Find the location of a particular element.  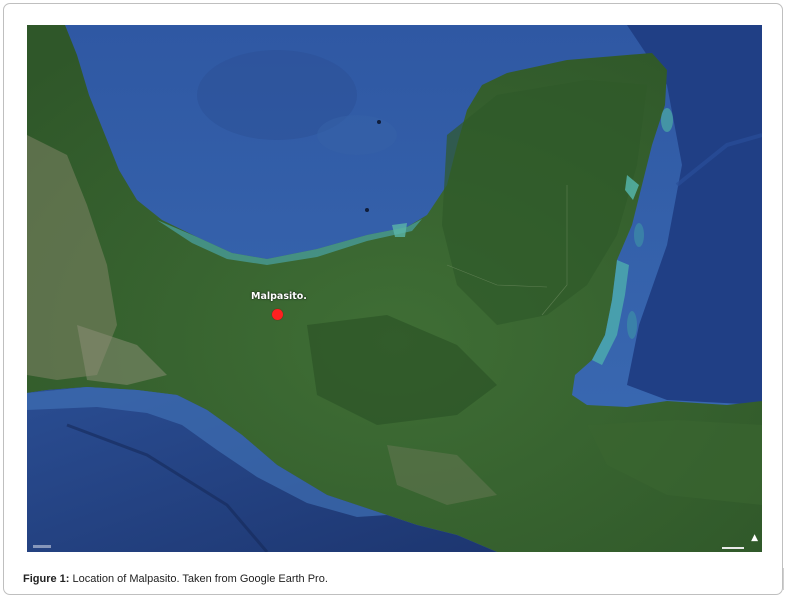

resize-handle is located at coordinates (785, 579).